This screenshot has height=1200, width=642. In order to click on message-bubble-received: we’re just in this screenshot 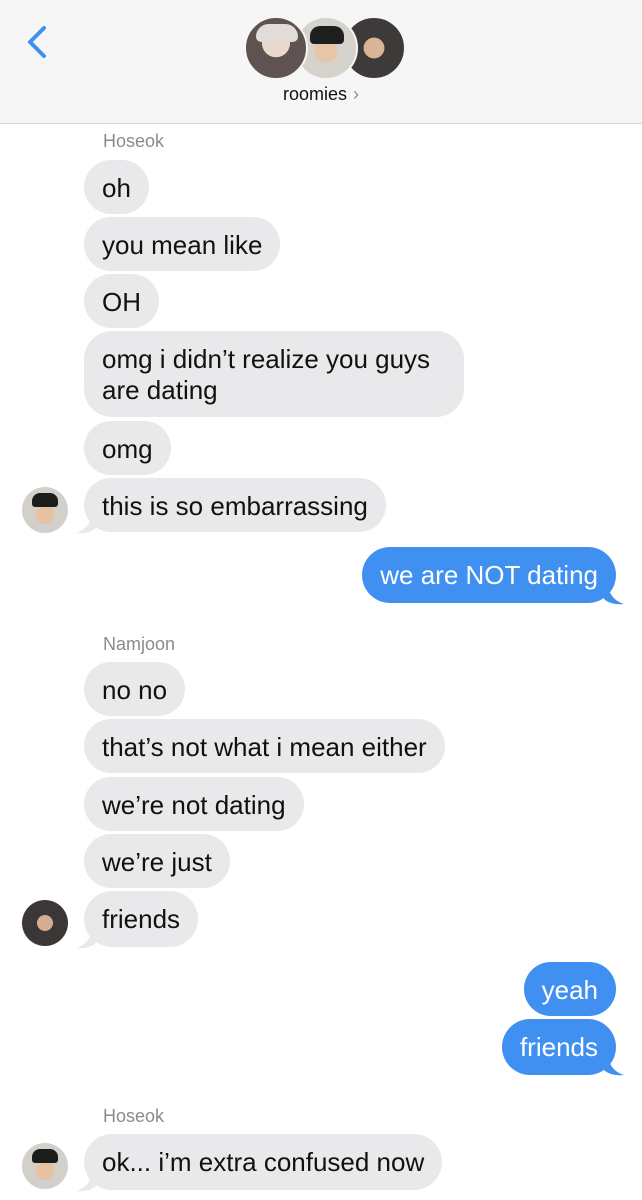, I will do `click(157, 861)`.